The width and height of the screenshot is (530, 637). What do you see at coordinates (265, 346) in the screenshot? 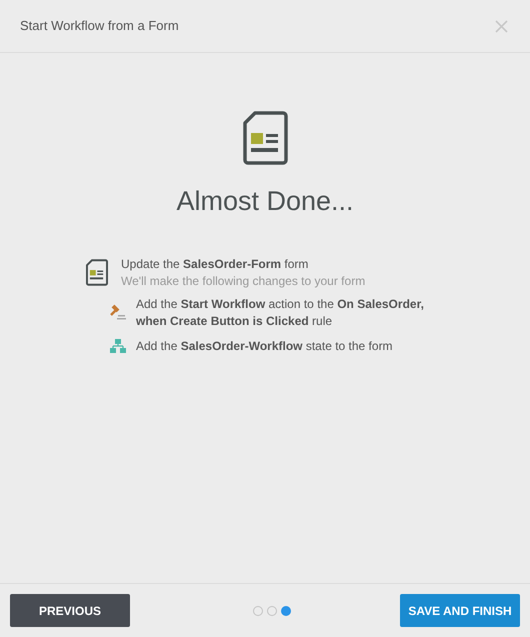
I see `change-text: Add the SalesOrder-Workflow state to the form` at bounding box center [265, 346].